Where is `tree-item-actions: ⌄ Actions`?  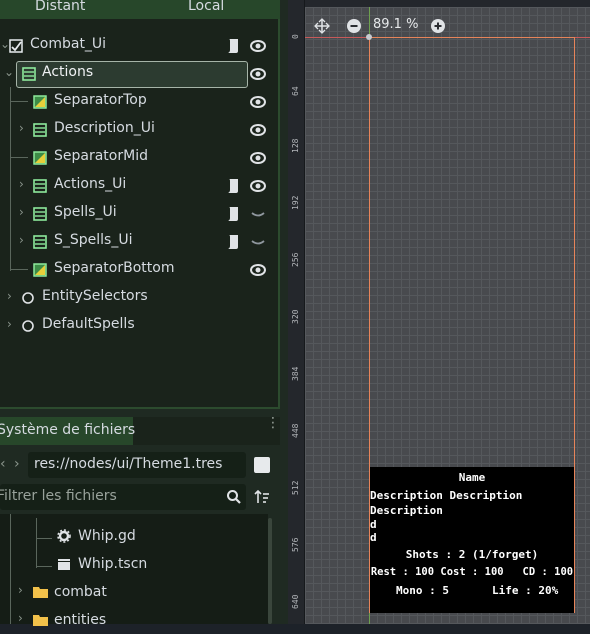 tree-item-actions: ⌄ Actions is located at coordinates (138, 74).